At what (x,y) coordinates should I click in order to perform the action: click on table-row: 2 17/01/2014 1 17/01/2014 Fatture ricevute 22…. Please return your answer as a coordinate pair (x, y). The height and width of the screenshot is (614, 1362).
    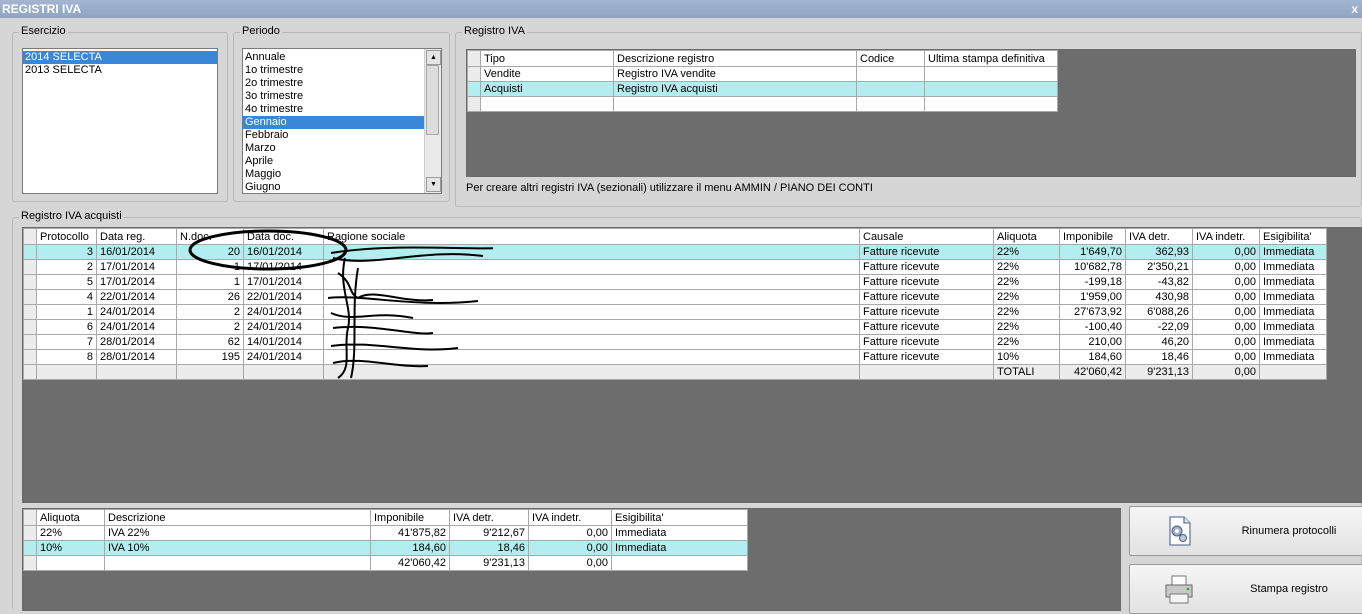
    Looking at the image, I should click on (675, 267).